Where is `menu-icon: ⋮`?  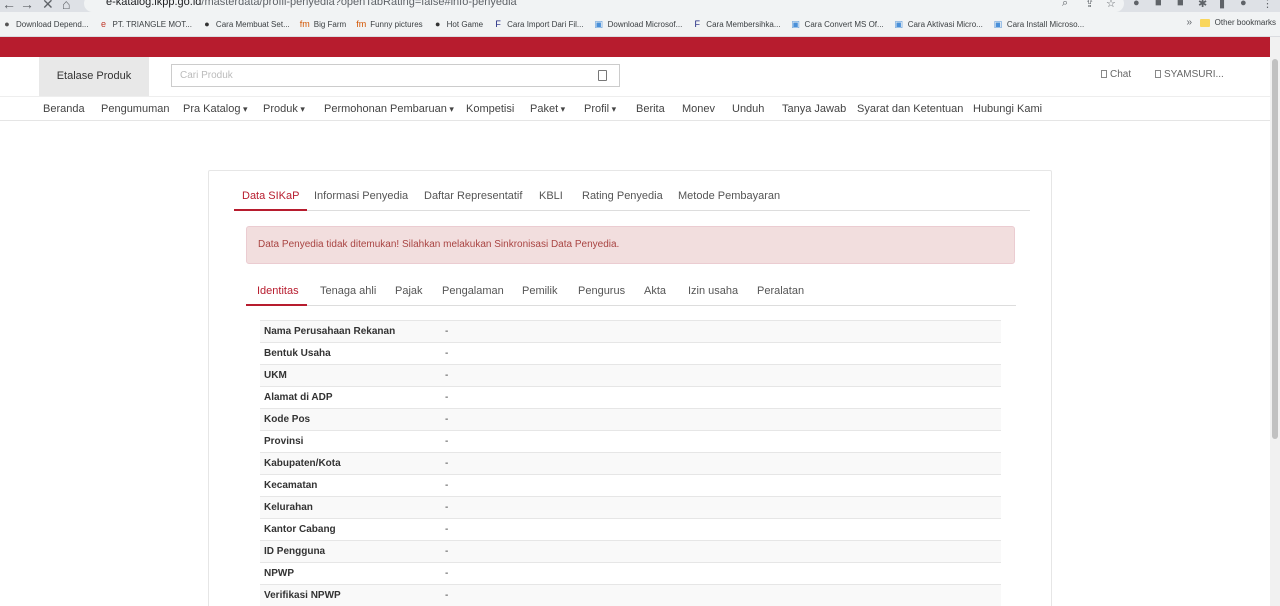
menu-icon: ⋮ is located at coordinates (1267, 5).